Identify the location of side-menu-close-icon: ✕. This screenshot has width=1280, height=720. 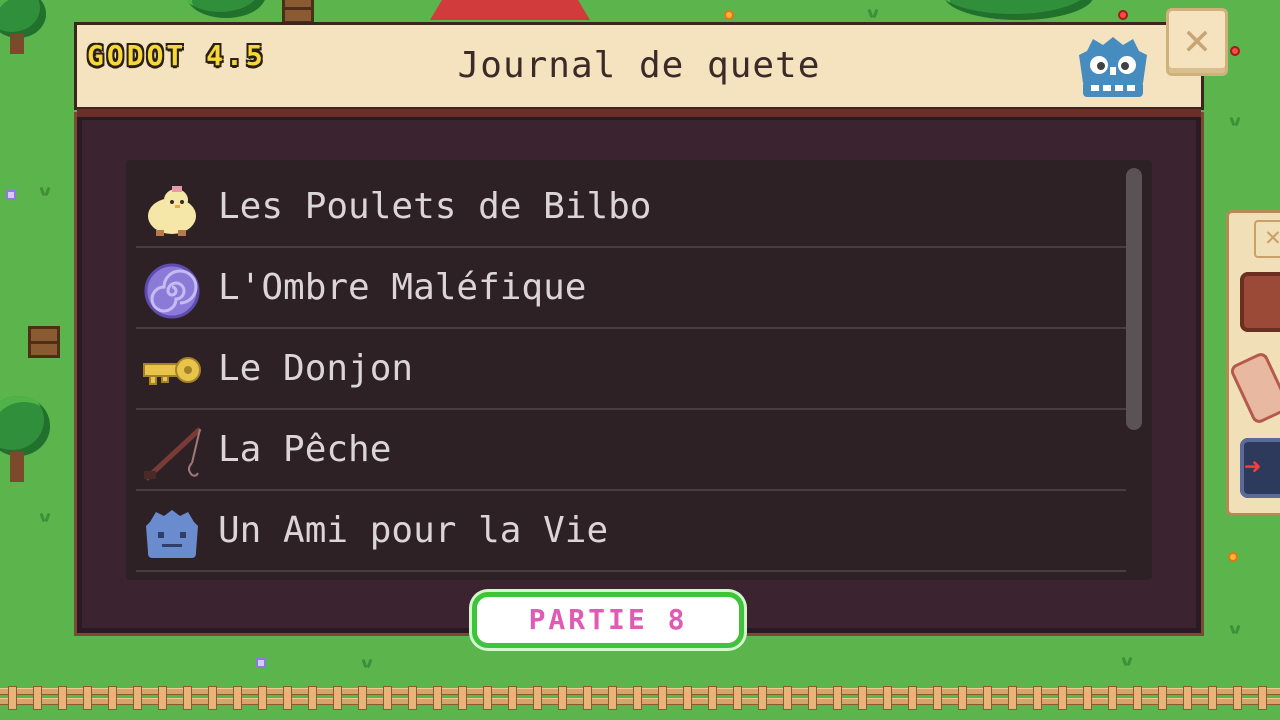
(1267, 239).